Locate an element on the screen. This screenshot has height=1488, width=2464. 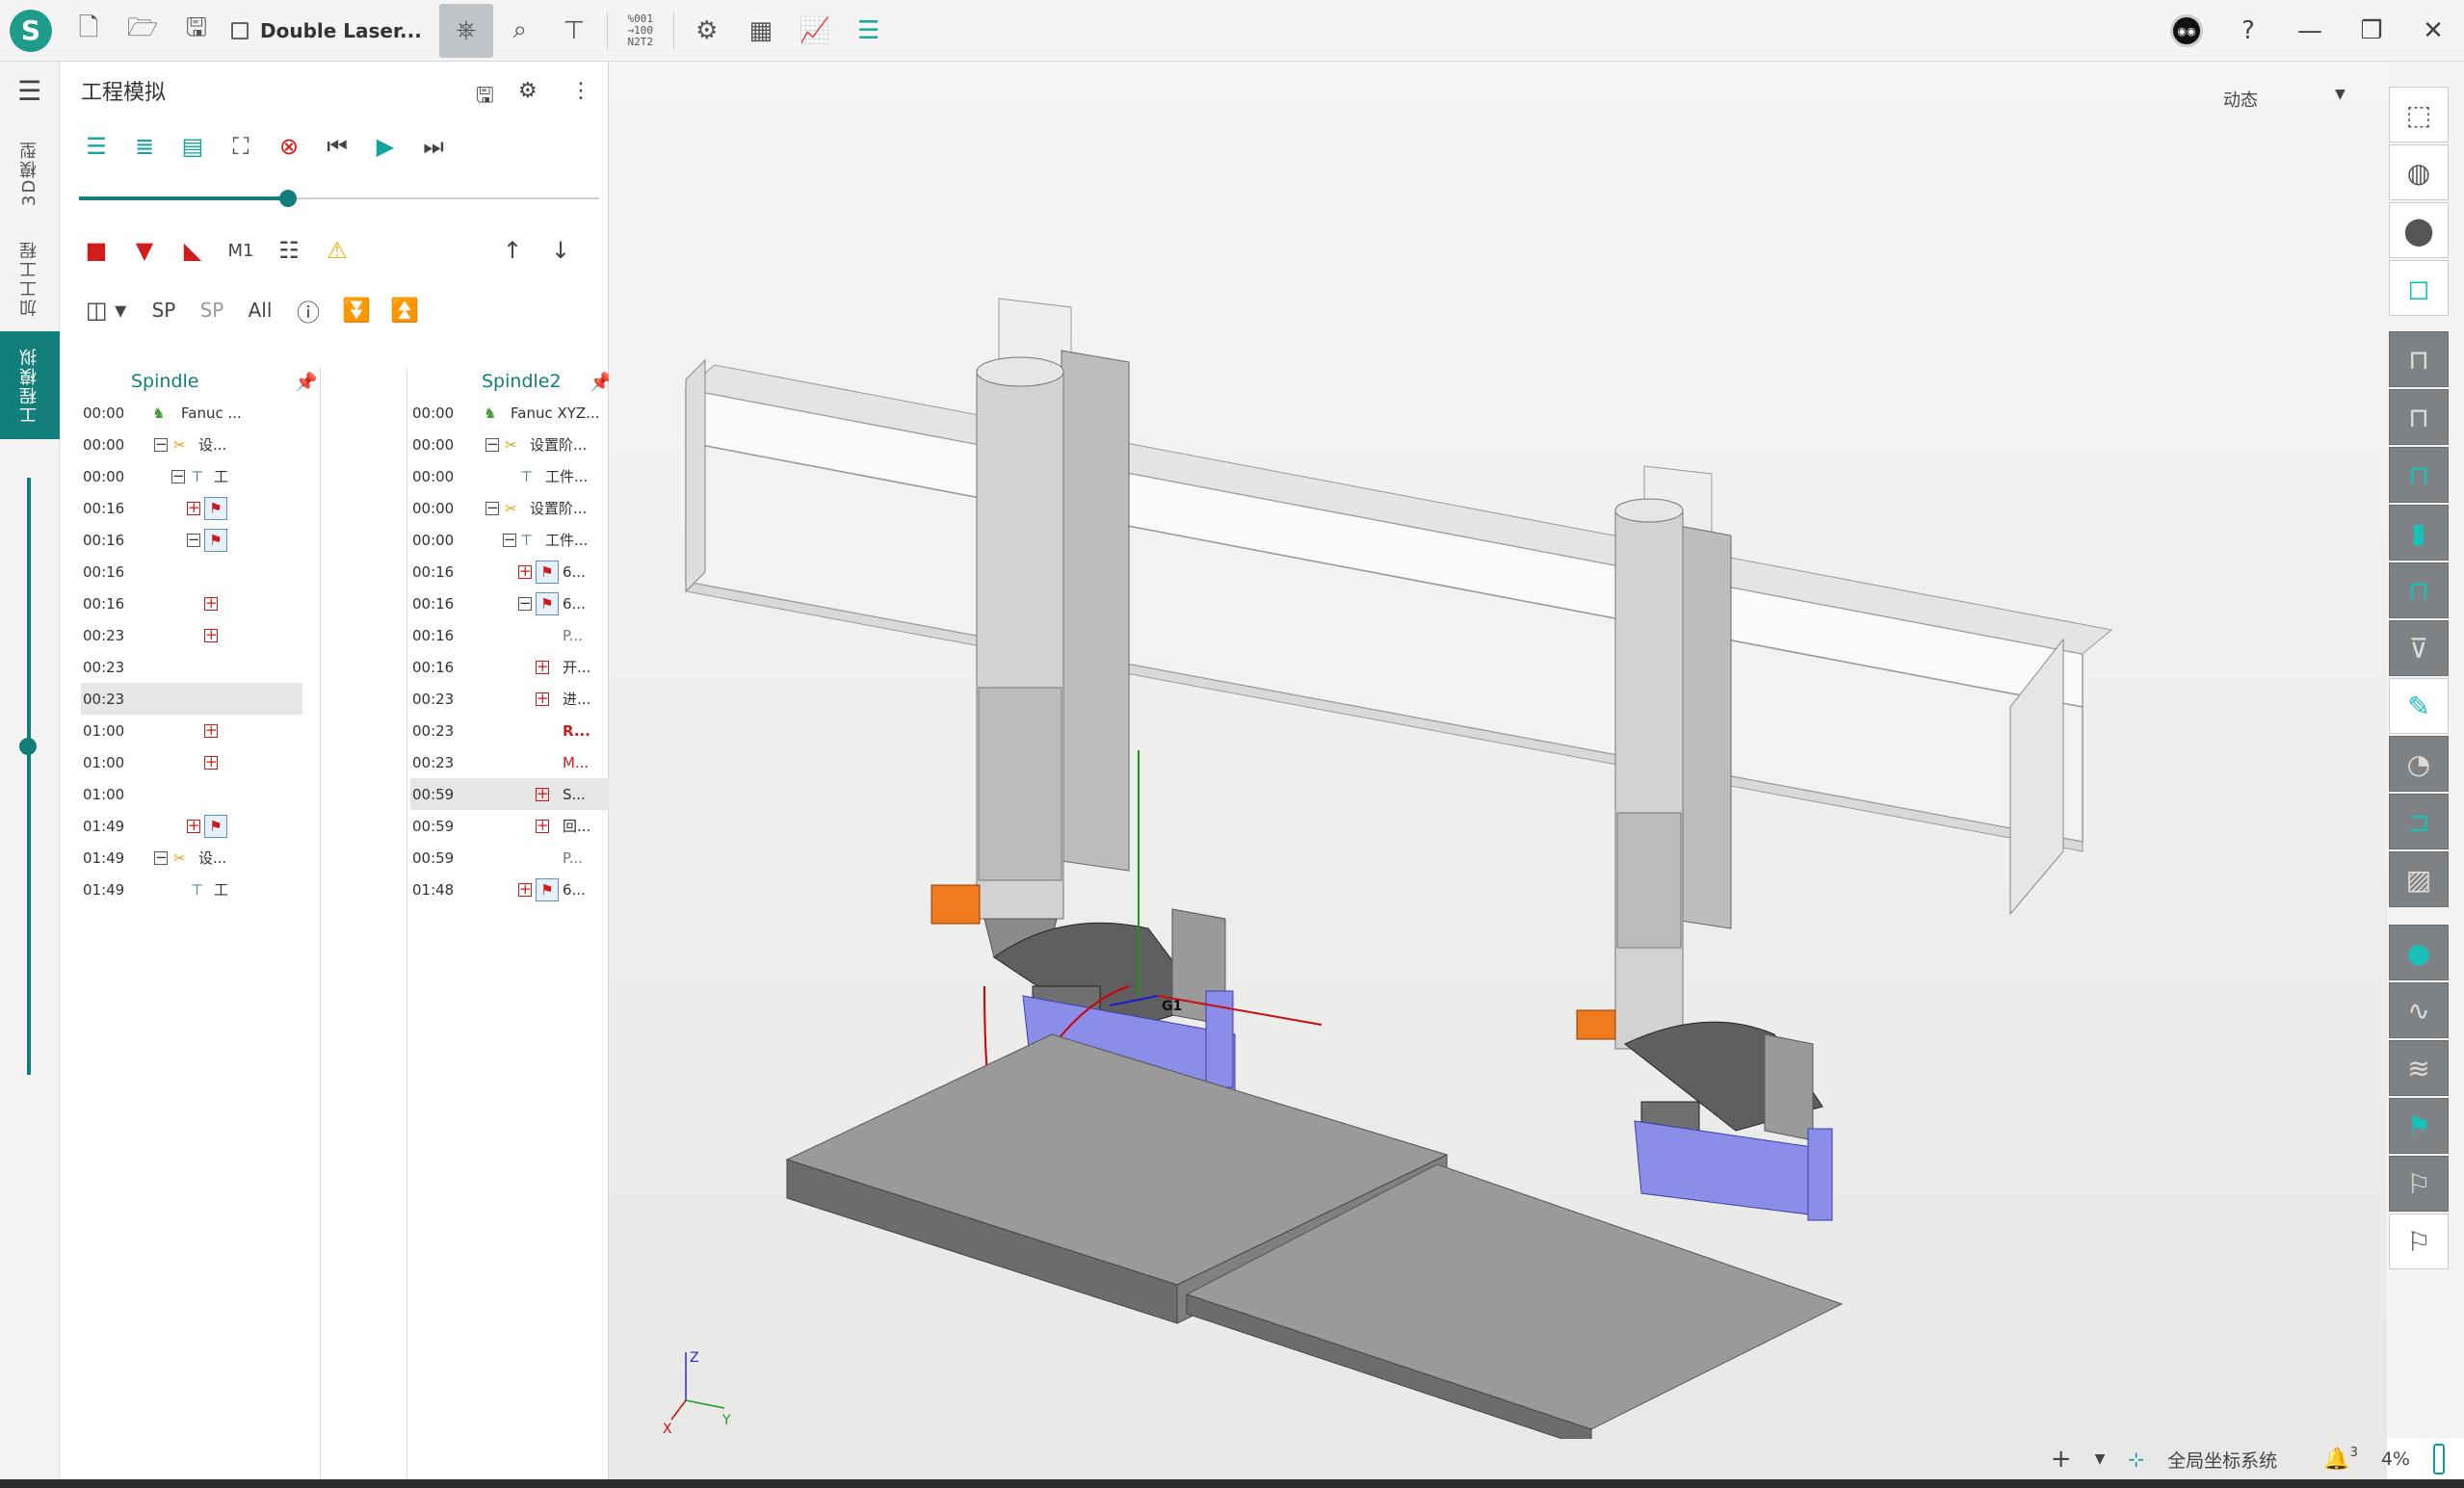
stock-layers-button: ☰ is located at coordinates (869, 31).